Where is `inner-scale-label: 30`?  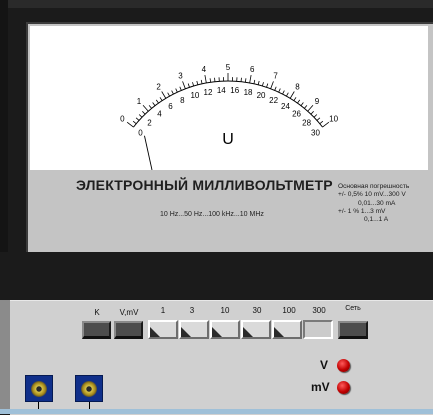
inner-scale-label: 30 is located at coordinates (315, 133).